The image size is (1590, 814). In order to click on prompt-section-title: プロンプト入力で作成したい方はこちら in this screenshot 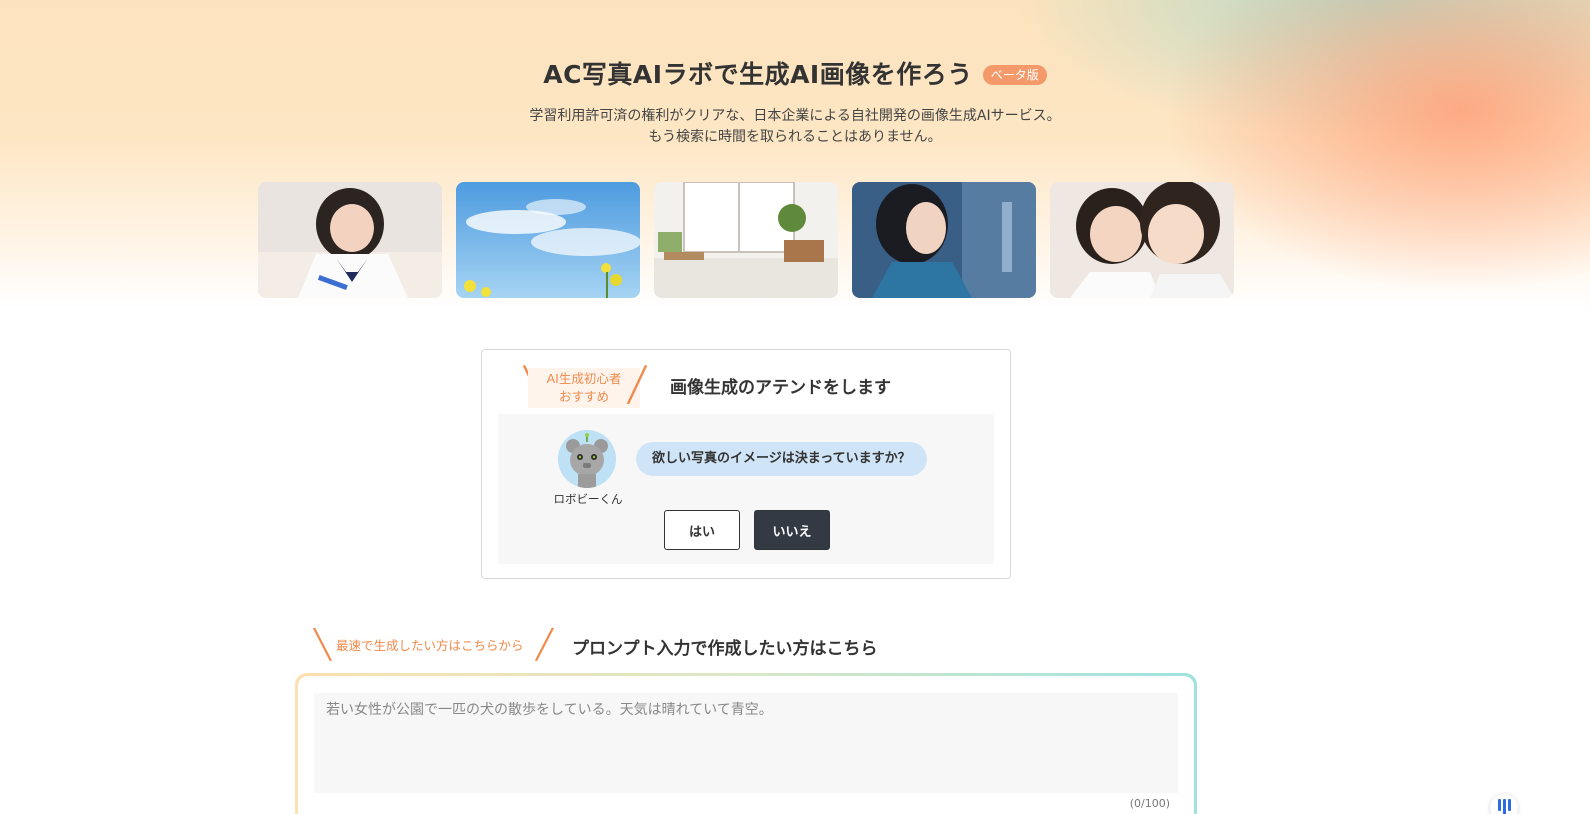, I will do `click(725, 649)`.